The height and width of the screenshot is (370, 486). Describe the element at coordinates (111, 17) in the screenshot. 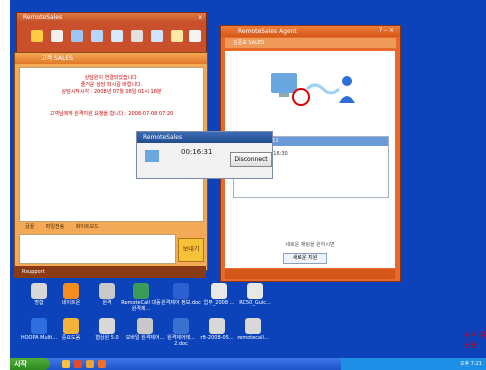

I see `toolbar-title: RemoteSales` at that location.